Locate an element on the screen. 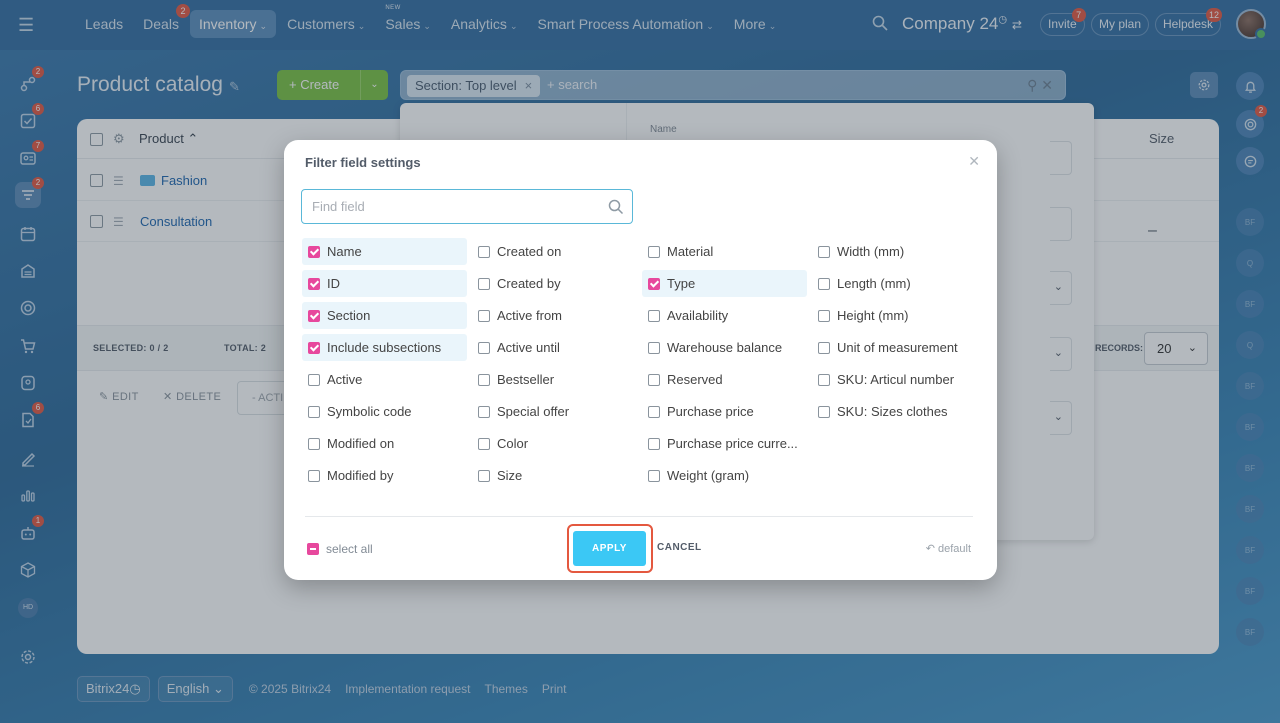  field-option: SKU: Sizes clothes is located at coordinates (894, 411).